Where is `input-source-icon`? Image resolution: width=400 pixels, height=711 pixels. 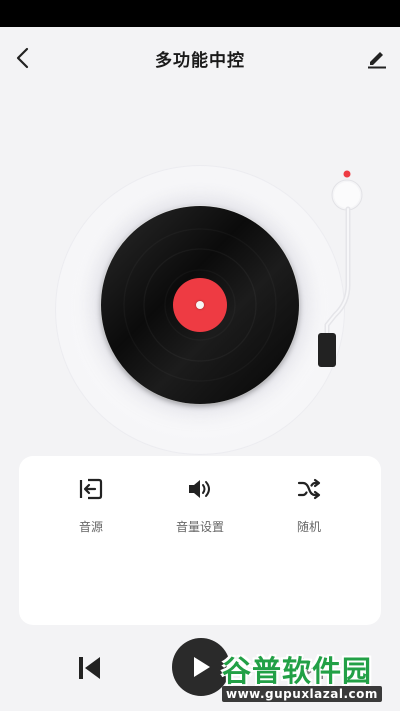 input-source-icon is located at coordinates (91, 489).